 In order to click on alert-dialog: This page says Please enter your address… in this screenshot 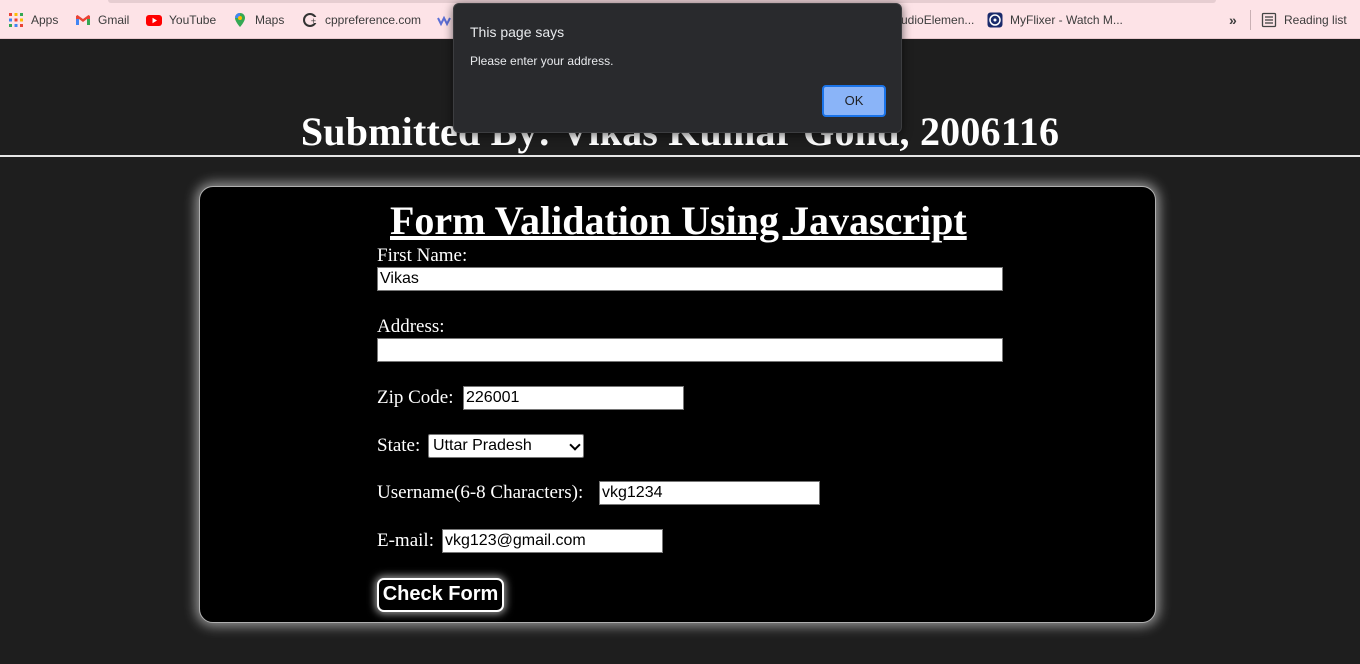, I will do `click(677, 68)`.